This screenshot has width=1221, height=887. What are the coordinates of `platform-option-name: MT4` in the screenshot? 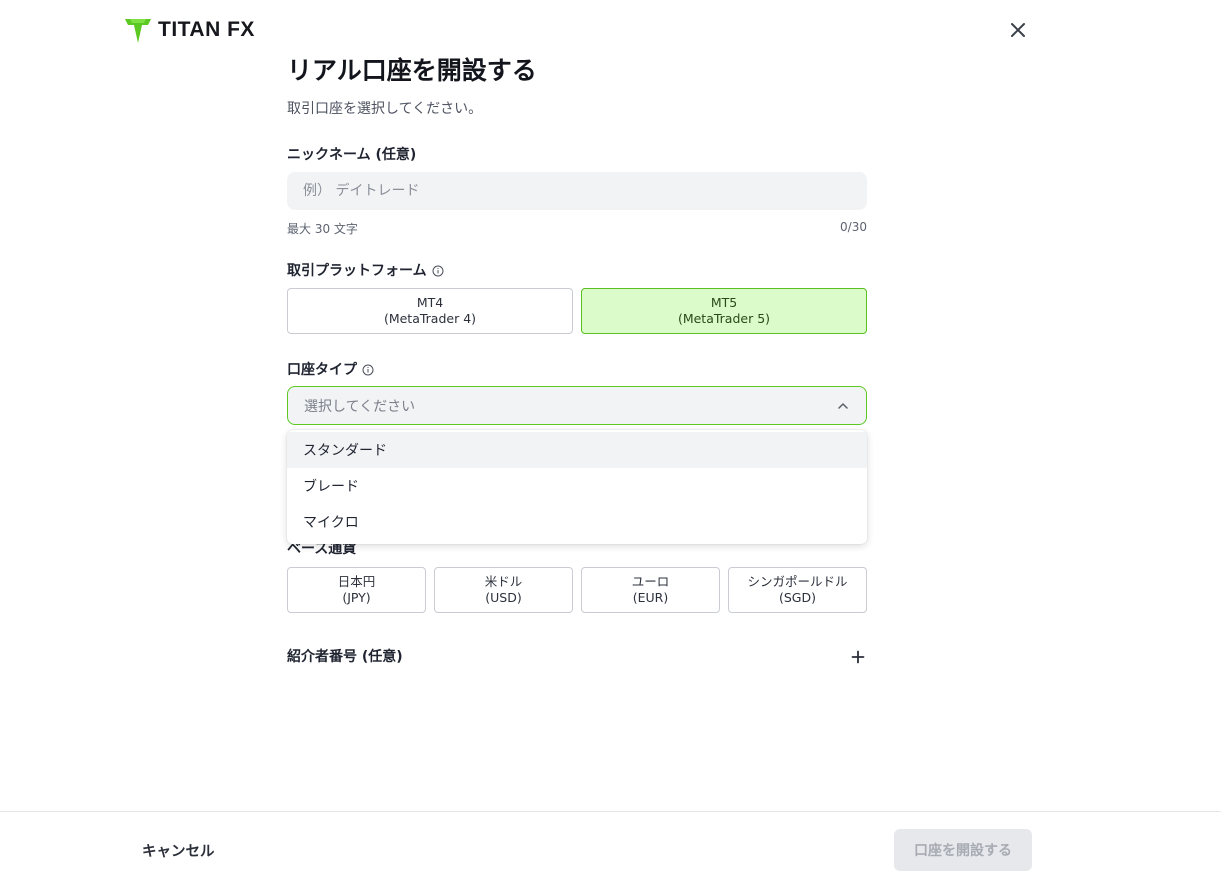 It's located at (430, 302).